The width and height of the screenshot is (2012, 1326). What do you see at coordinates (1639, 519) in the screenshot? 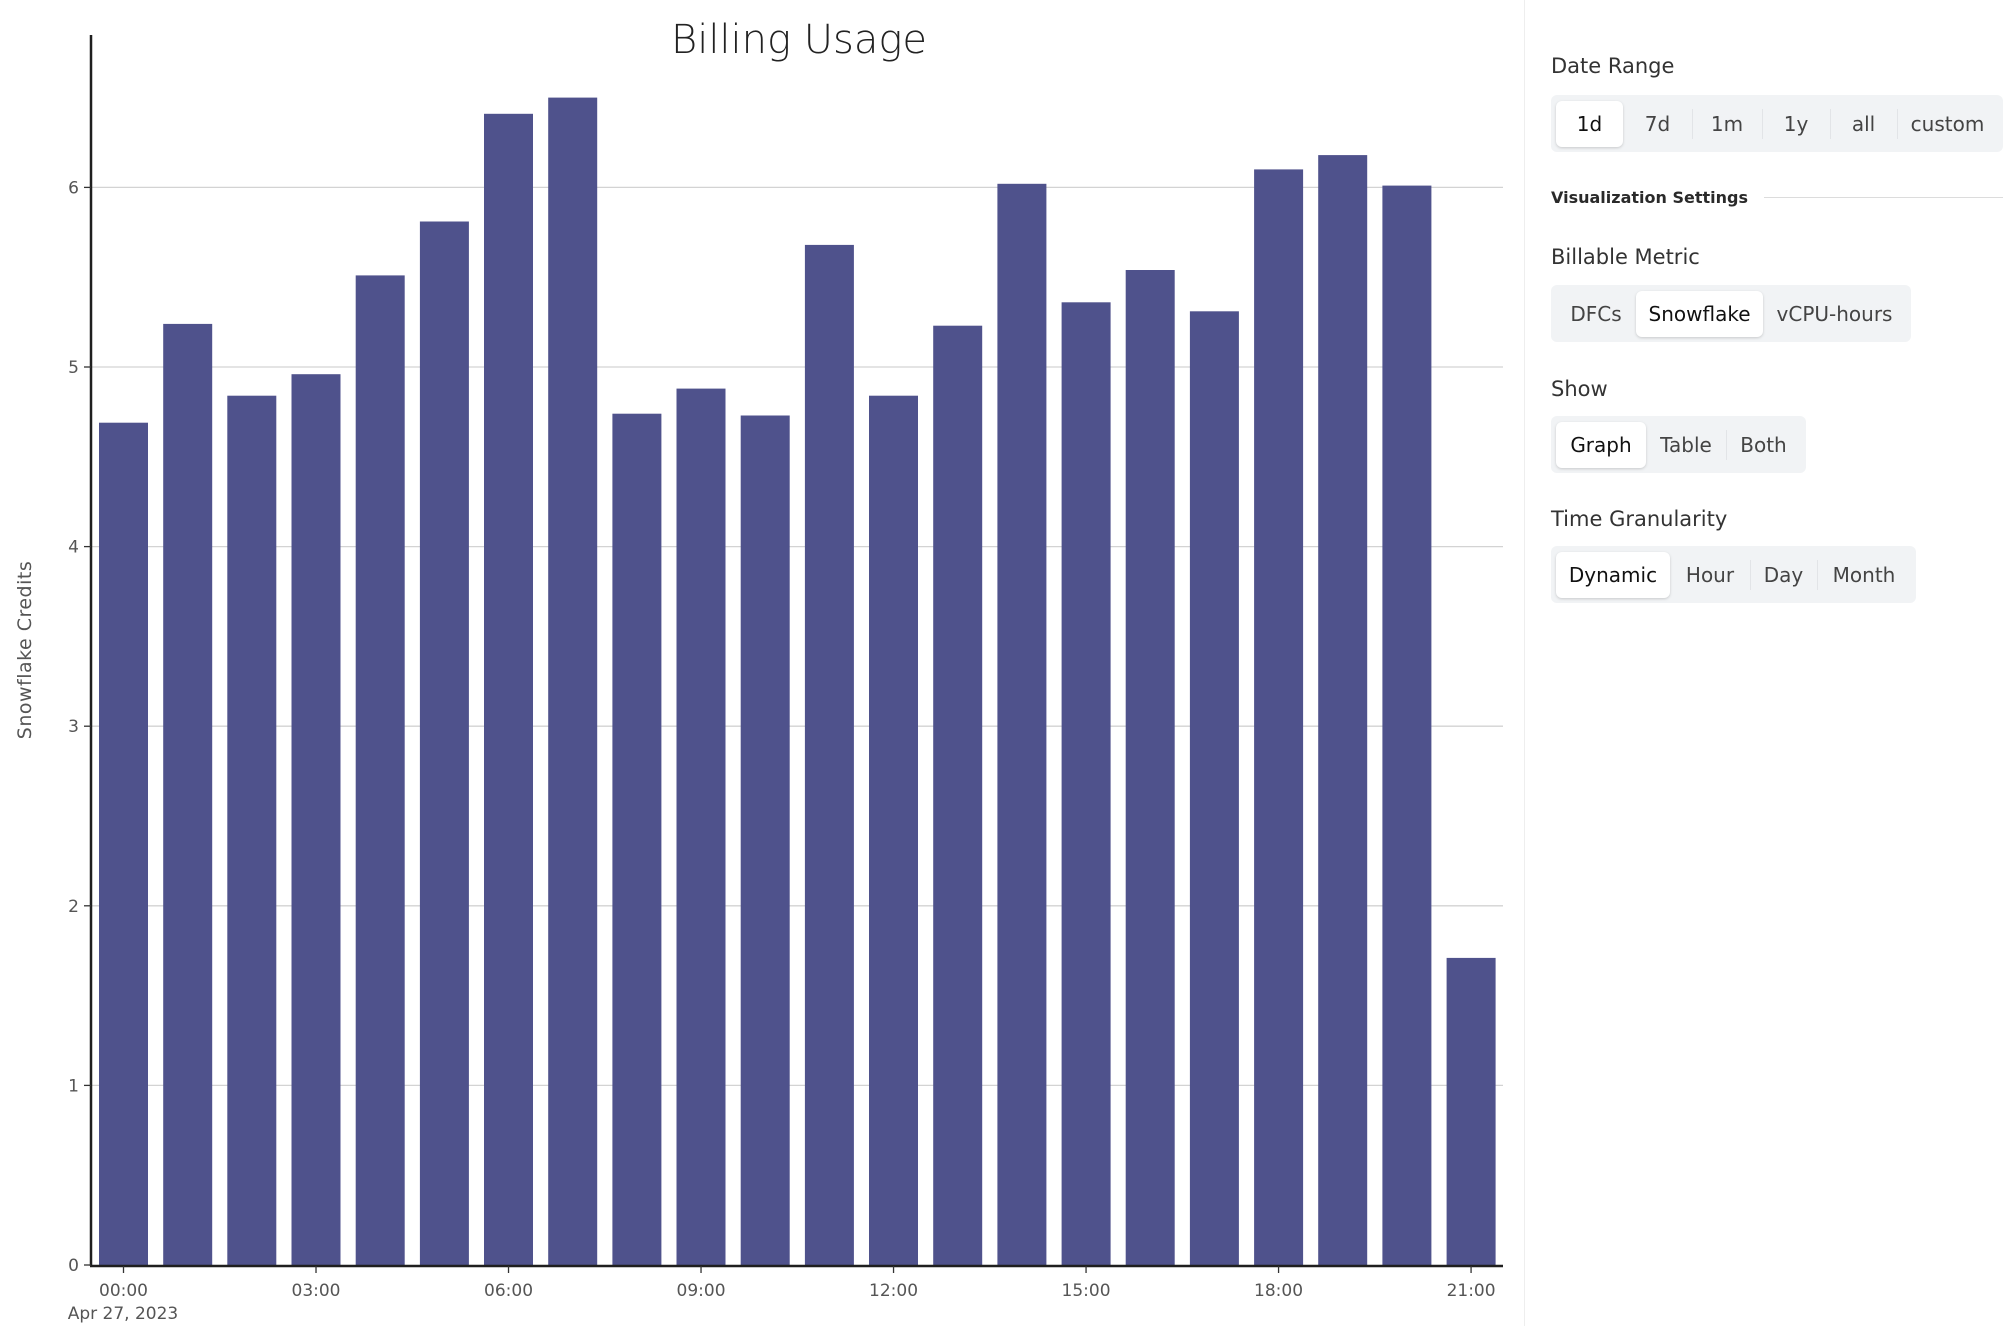
I see `time-granularity-label: Time Granularity` at bounding box center [1639, 519].